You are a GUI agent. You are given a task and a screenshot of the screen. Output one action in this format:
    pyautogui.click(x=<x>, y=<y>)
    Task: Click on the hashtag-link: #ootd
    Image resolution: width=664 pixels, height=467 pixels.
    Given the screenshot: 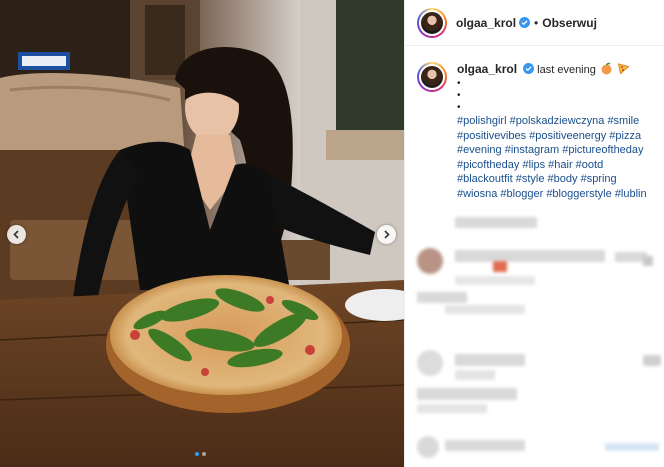 What is the action you would take?
    pyautogui.click(x=590, y=165)
    